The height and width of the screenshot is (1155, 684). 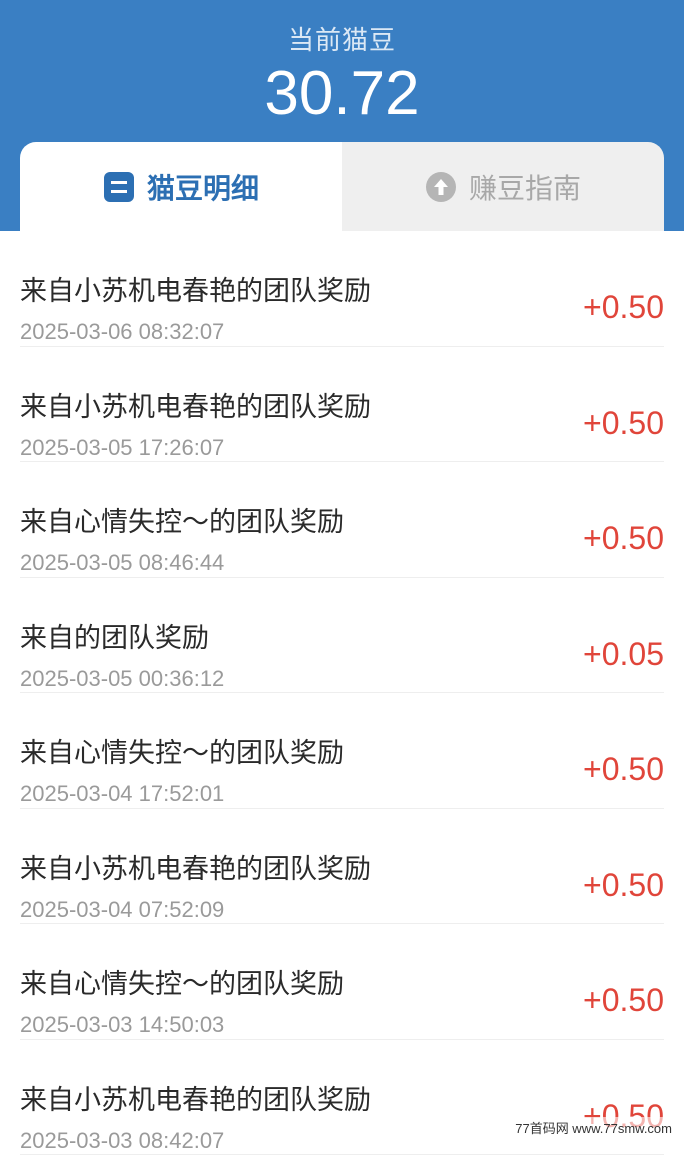 I want to click on list-item: 来自的团队奖励 2025-03-05 00:36:12 +0.05, so click(x=342, y=636).